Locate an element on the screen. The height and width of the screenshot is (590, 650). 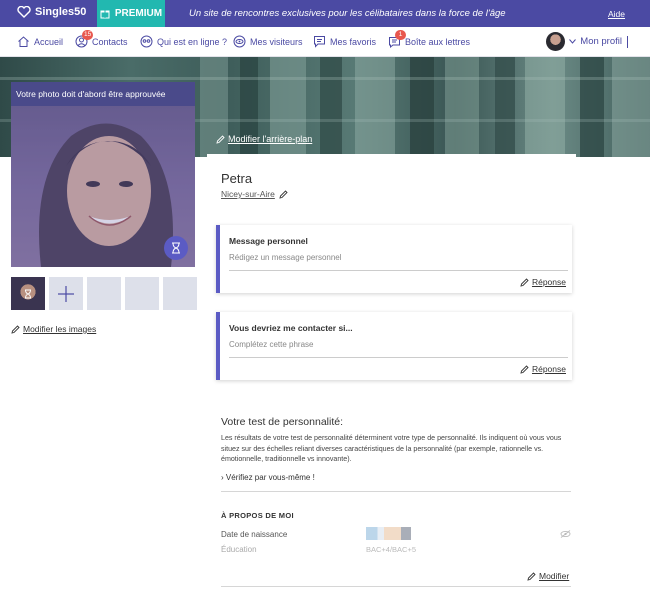
add-photo-button is located at coordinates (66, 293).